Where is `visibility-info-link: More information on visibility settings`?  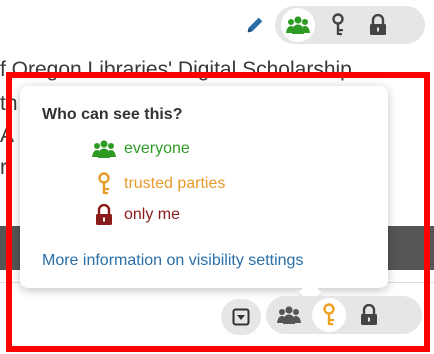
visibility-info-link: More information on visibility settings is located at coordinates (172, 261).